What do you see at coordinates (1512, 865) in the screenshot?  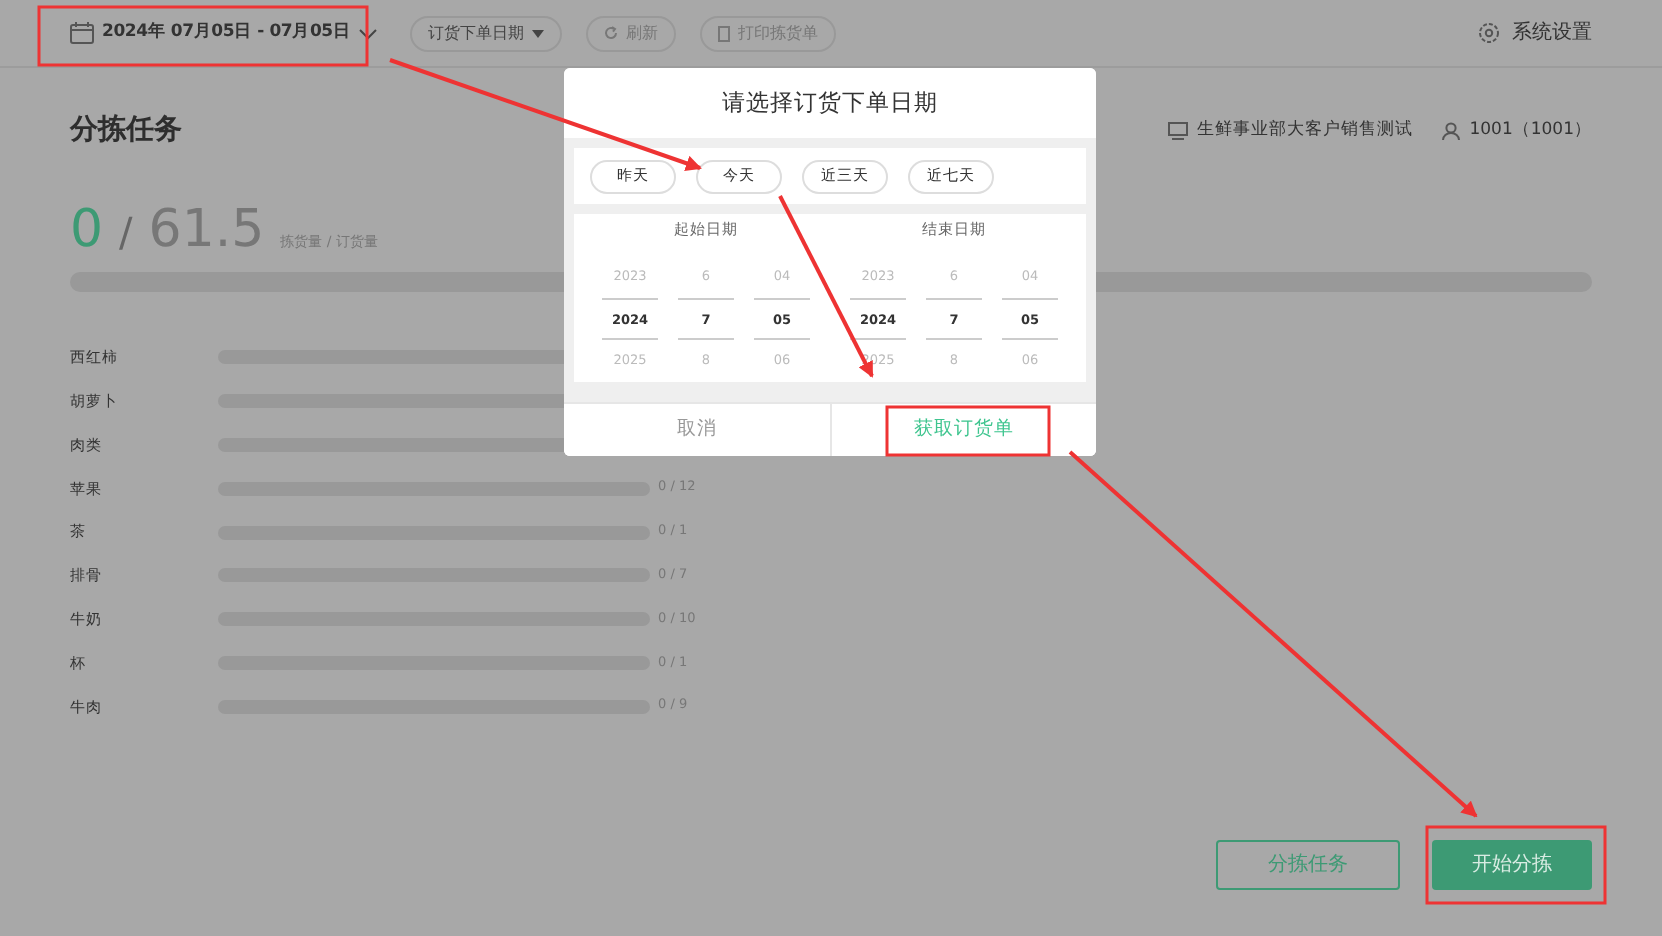 I see `start-button: 开始分拣` at bounding box center [1512, 865].